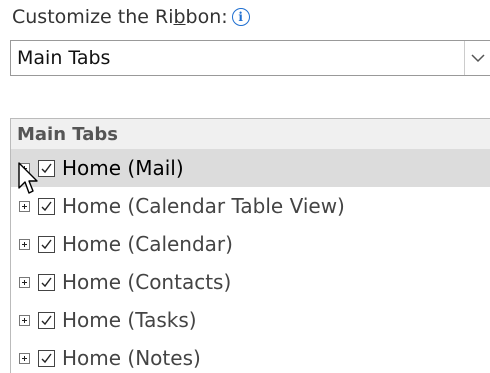 The height and width of the screenshot is (373, 490). Describe the element at coordinates (179, 17) in the screenshot. I see `heading-text-accesskey: b` at that location.